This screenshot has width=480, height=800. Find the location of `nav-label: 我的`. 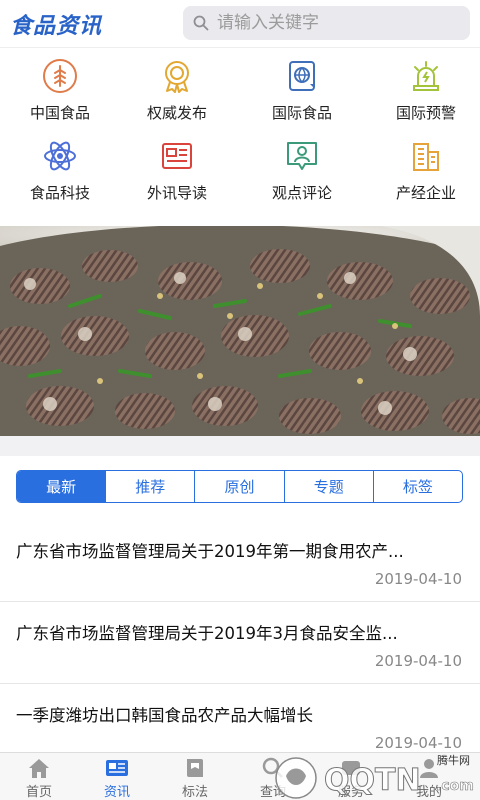

nav-label: 我的 is located at coordinates (428, 792).